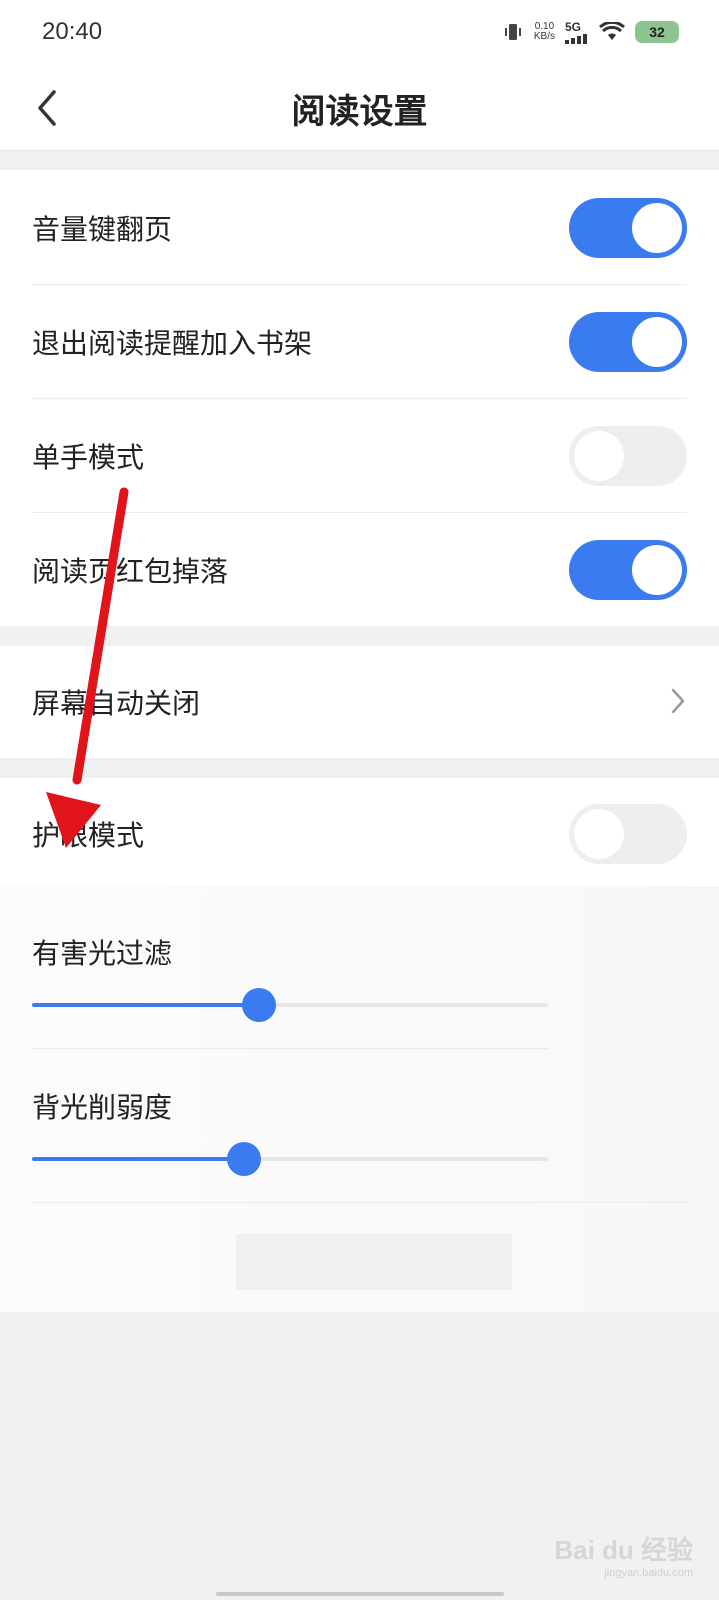 The image size is (719, 1600). Describe the element at coordinates (628, 342) in the screenshot. I see `exit-remind-toggle` at that location.